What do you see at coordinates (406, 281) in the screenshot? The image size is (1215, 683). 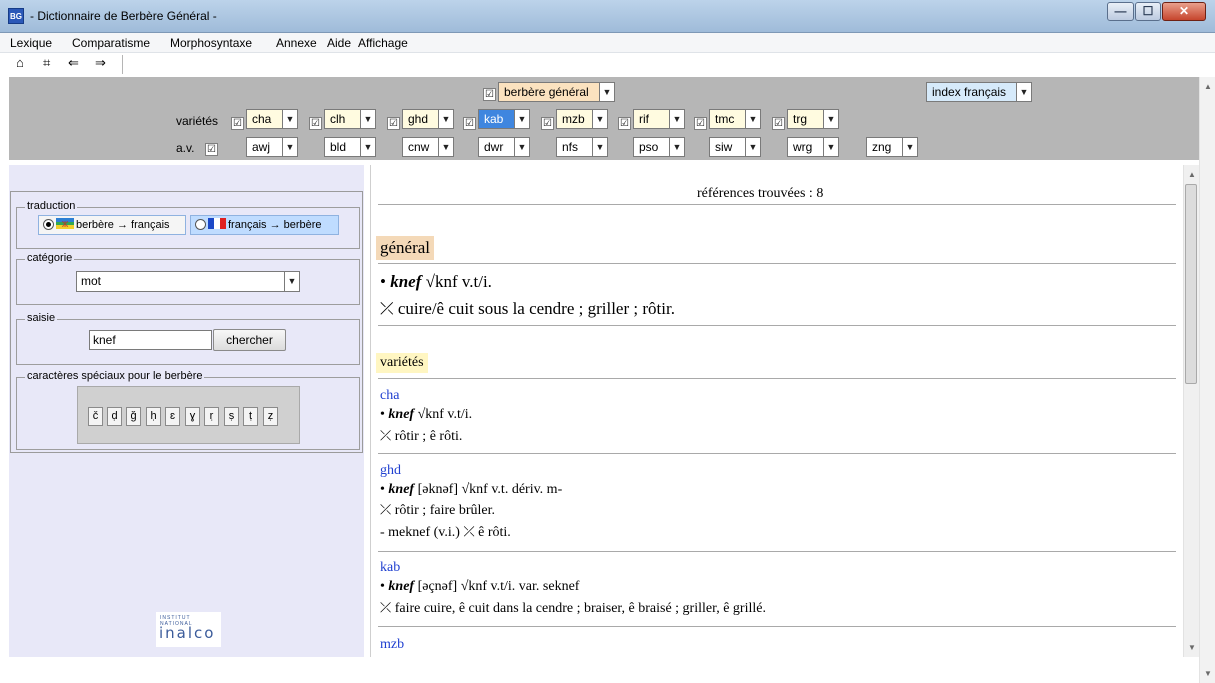 I see `headword: knef` at bounding box center [406, 281].